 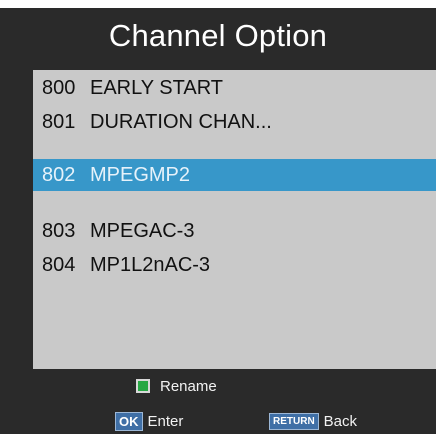 I want to click on rename-hint: Rename, so click(x=176, y=386).